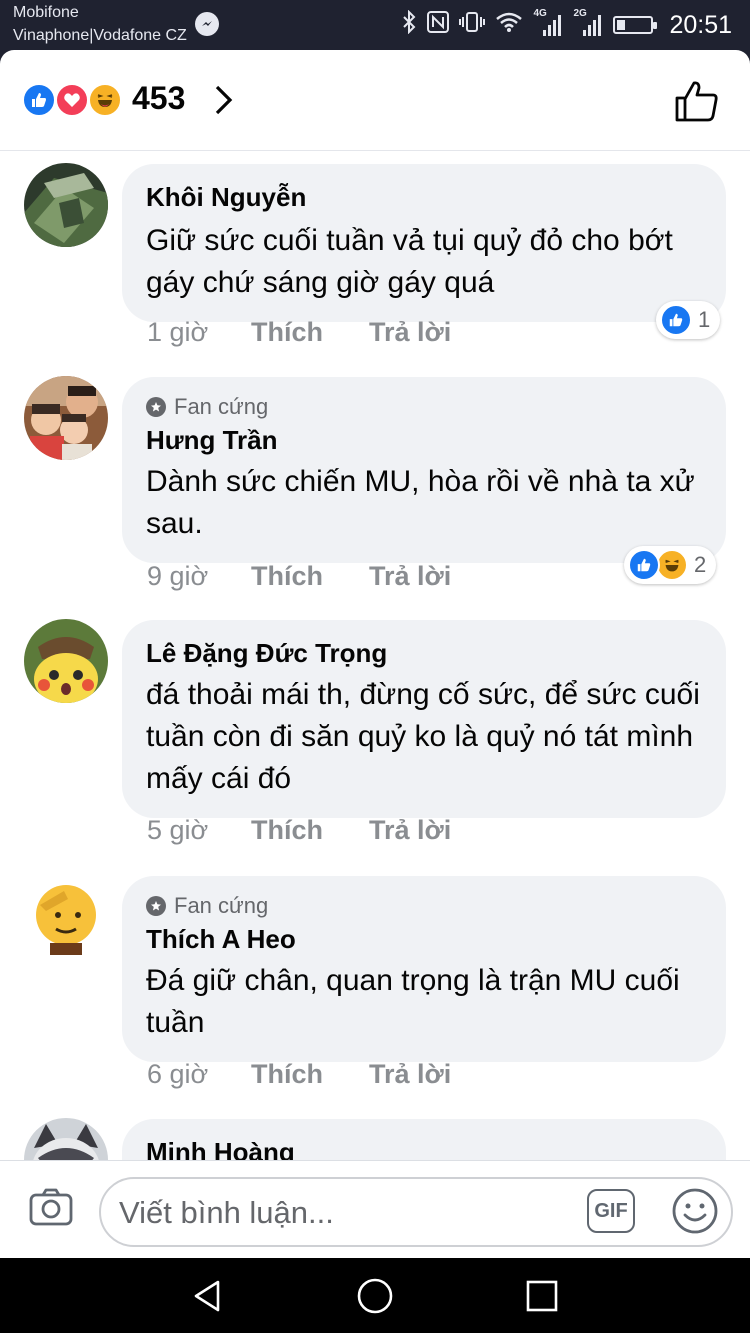 This screenshot has height=1333, width=750. Describe the element at coordinates (635, 25) in the screenshot. I see `battery-icon` at that location.